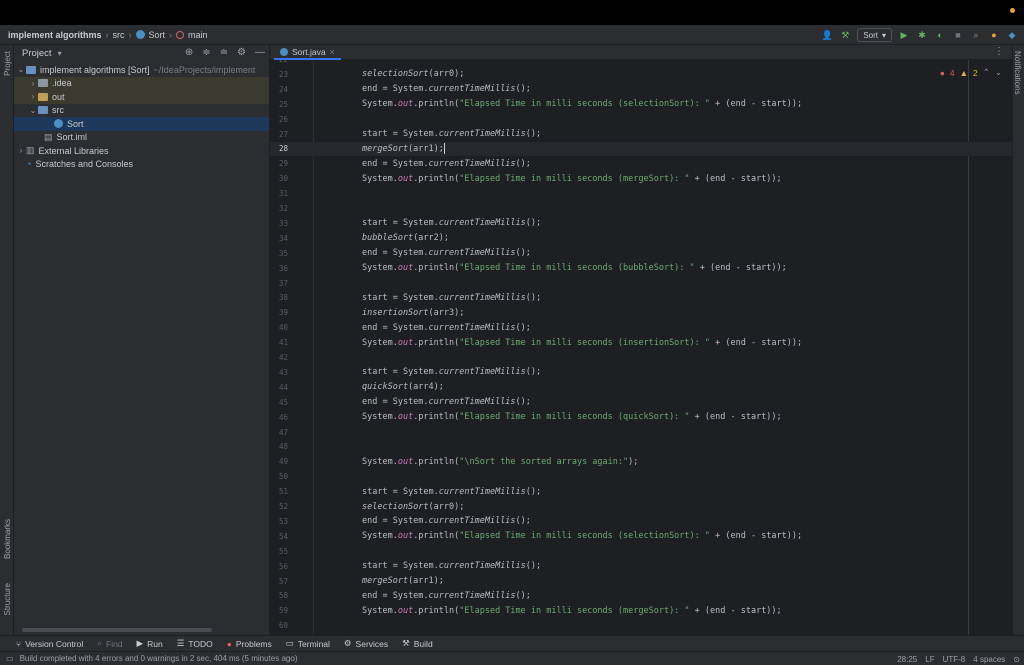 The image size is (1024, 665). Describe the element at coordinates (141, 83) in the screenshot. I see `tree-item-idea: › .idea` at that location.